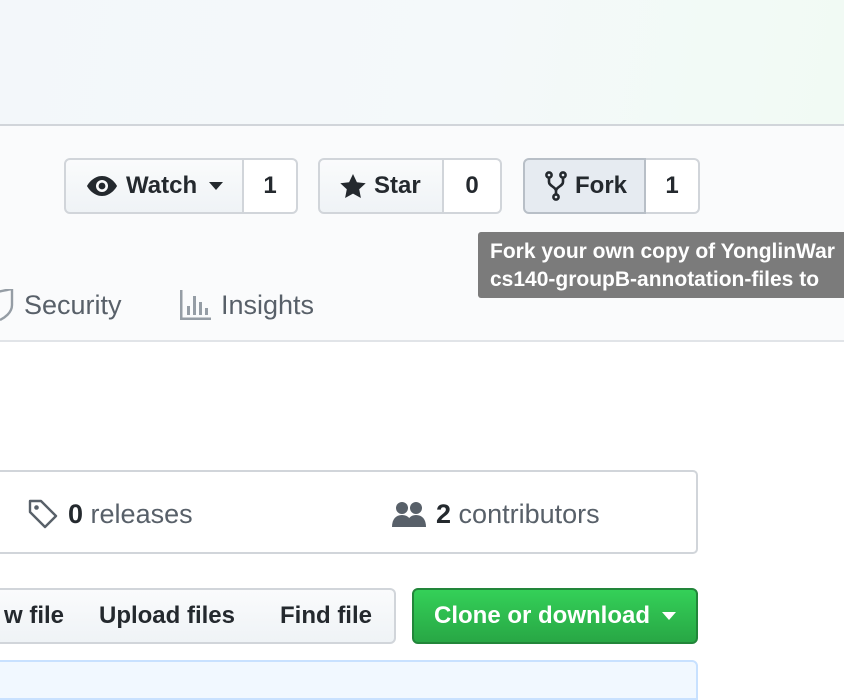 This screenshot has height=700, width=844. I want to click on create-new-file-button: w file, so click(39, 616).